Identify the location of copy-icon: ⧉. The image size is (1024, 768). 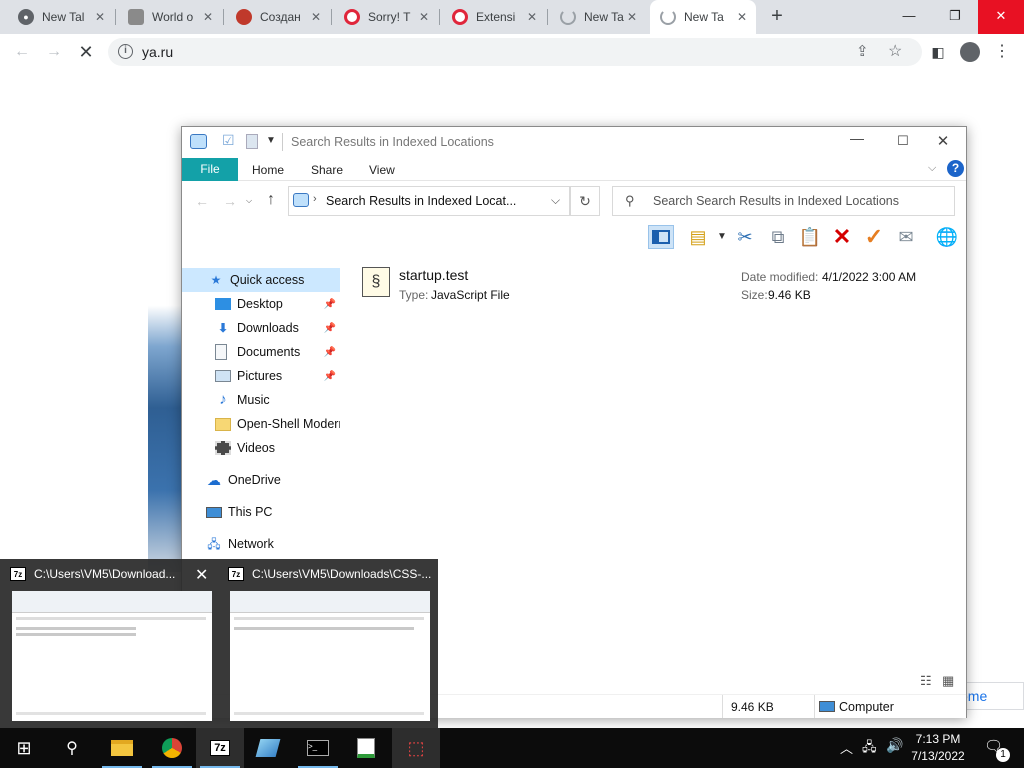
(778, 237).